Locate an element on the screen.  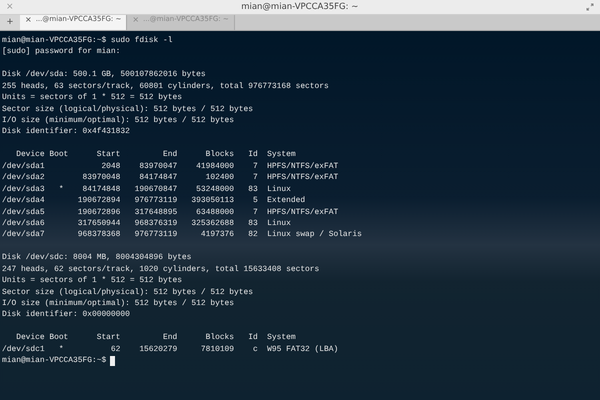
window-title: mian@mian-VPCCA35FG: ~ is located at coordinates (299, 7).